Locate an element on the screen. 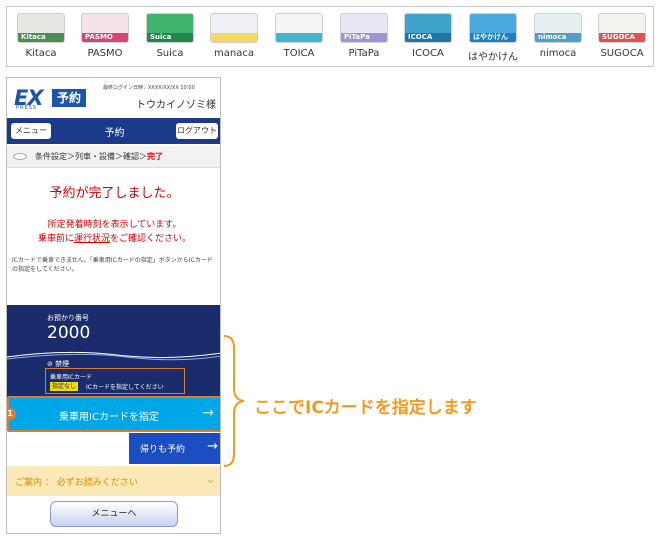  ic-card-status-box: 乗車用ICカード 指定なし ICカードを指定してください is located at coordinates (115, 381).